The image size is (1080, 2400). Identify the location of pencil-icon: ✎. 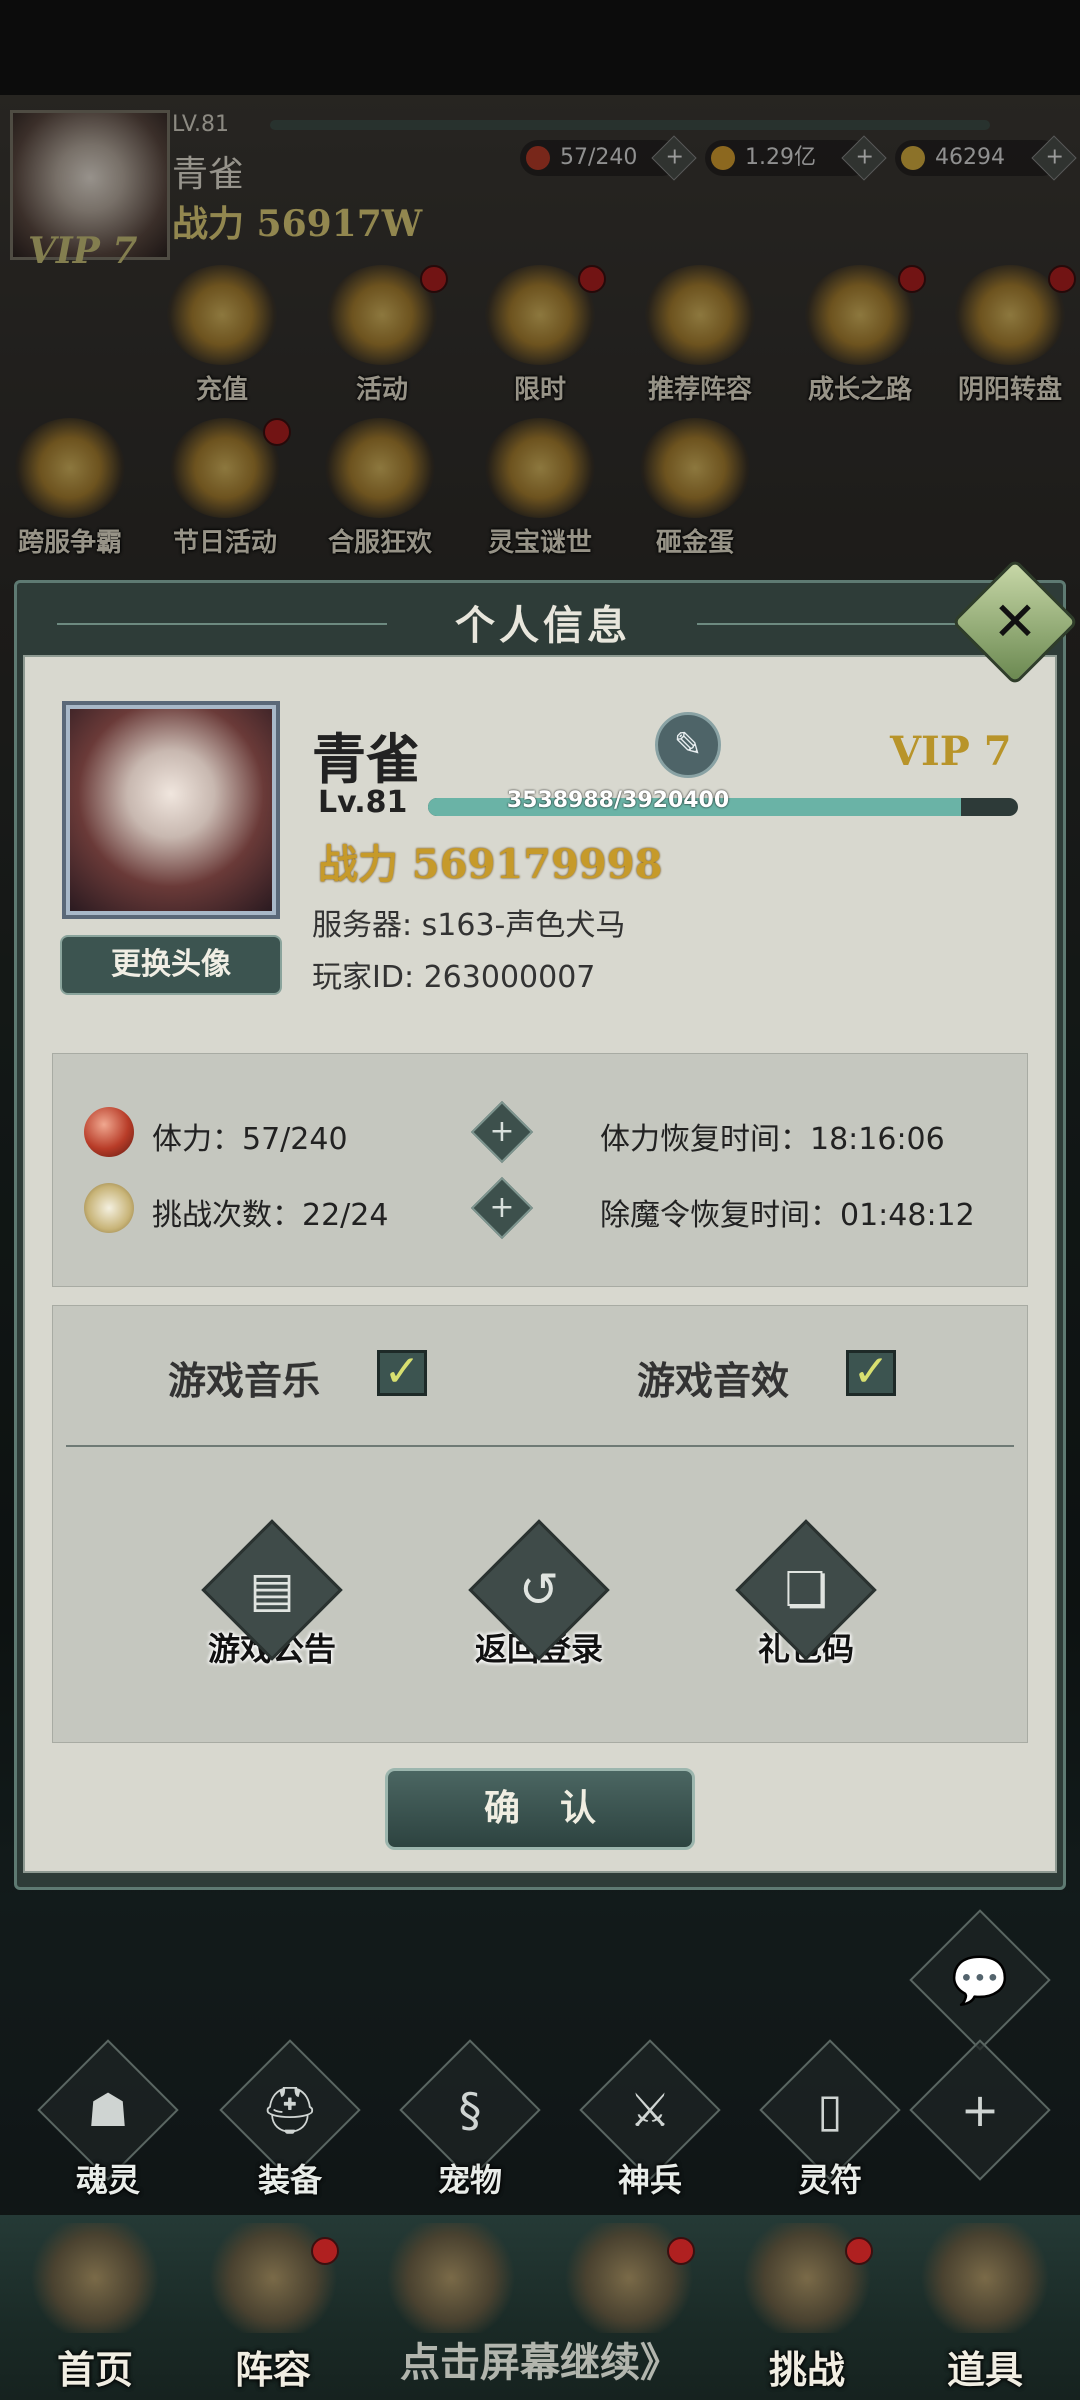
(688, 745).